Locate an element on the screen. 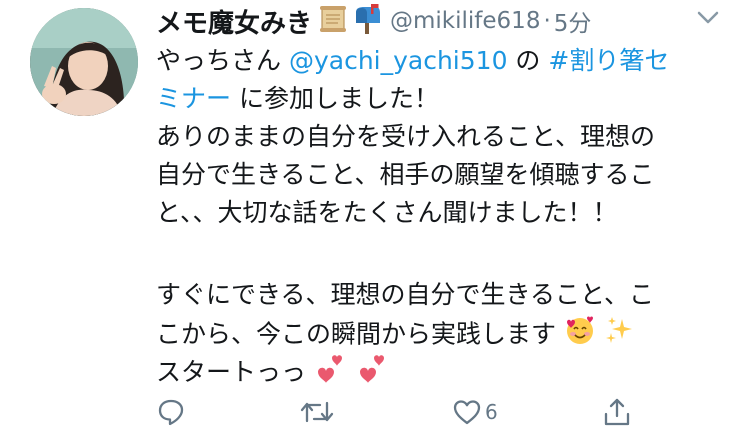 The width and height of the screenshot is (750, 431). tweet-action-bar: 6 is located at coordinates (396, 413).